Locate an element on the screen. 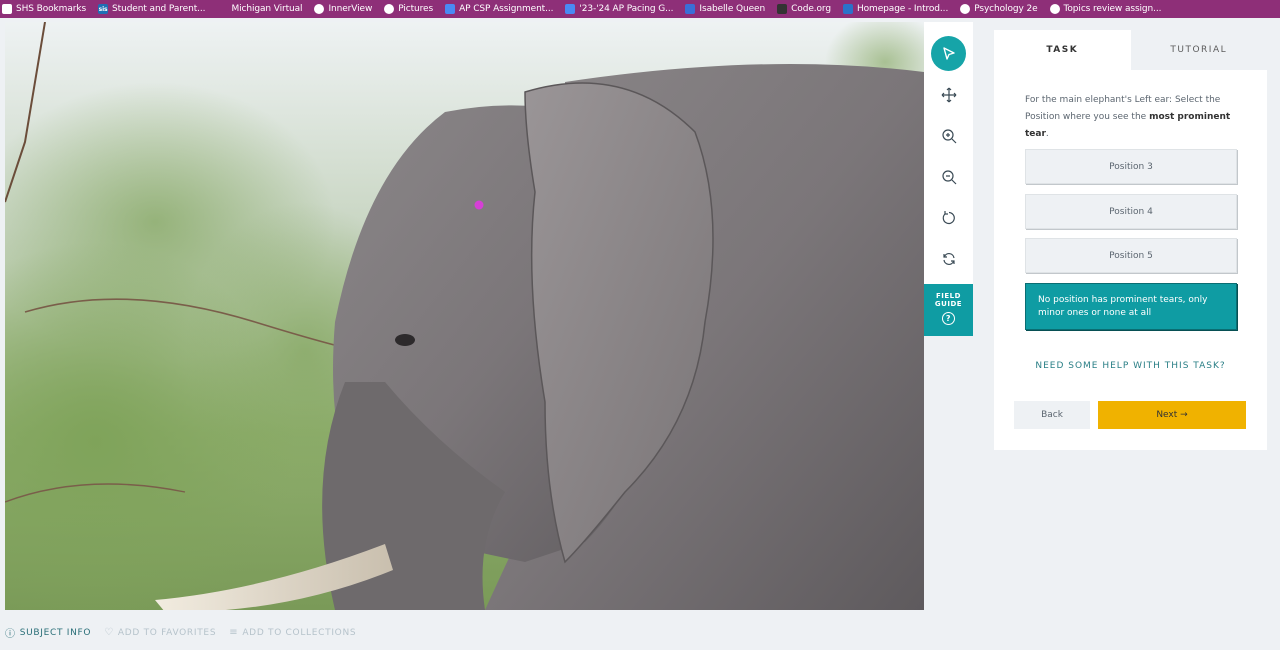 The width and height of the screenshot is (1280, 650). move-tool-button is located at coordinates (948, 94).